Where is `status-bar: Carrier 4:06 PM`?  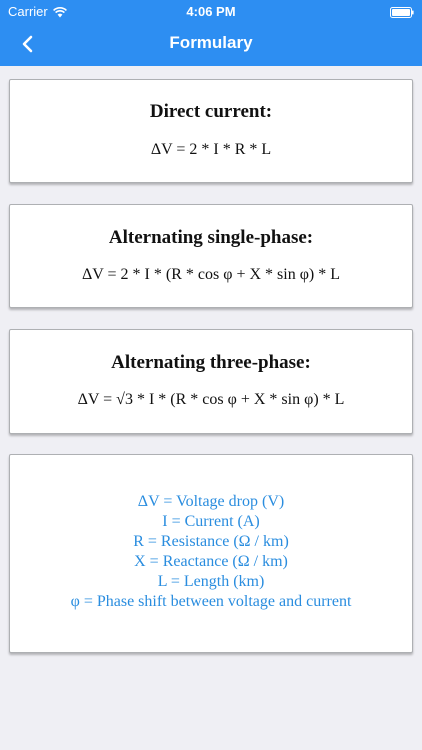 status-bar: Carrier 4:06 PM is located at coordinates (211, 11).